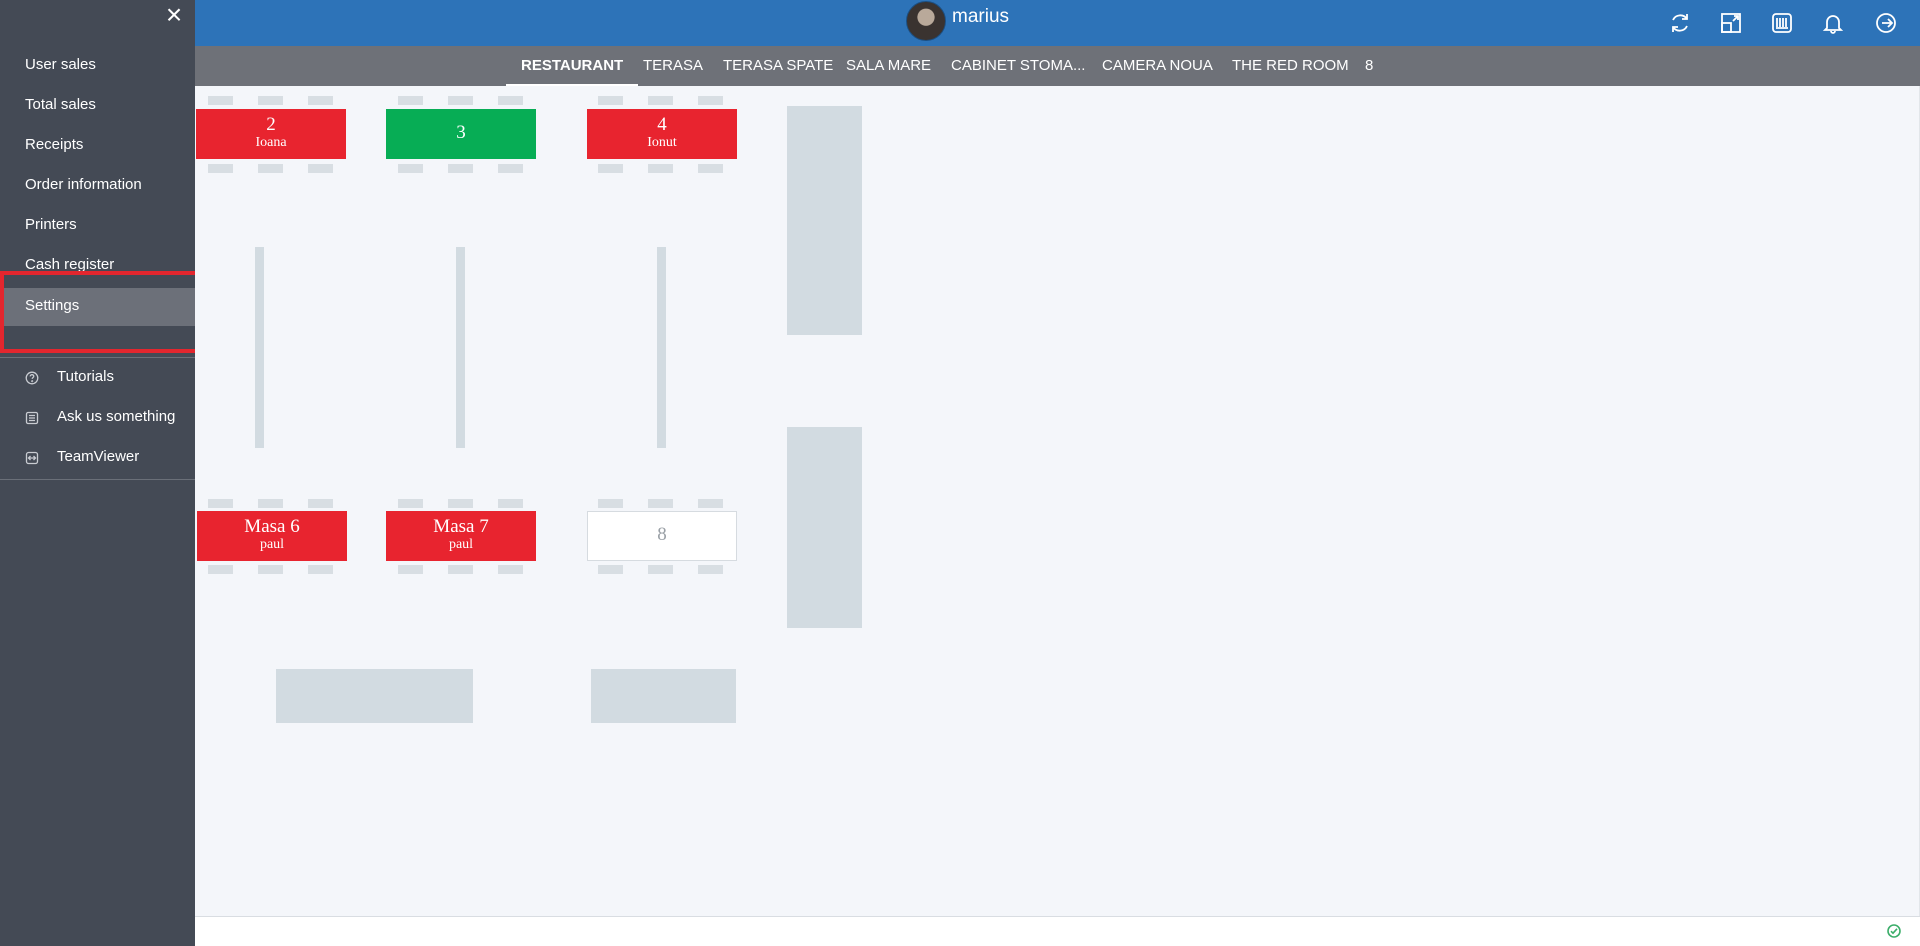 The image size is (1920, 946). I want to click on stack-icon, so click(1782, 23).